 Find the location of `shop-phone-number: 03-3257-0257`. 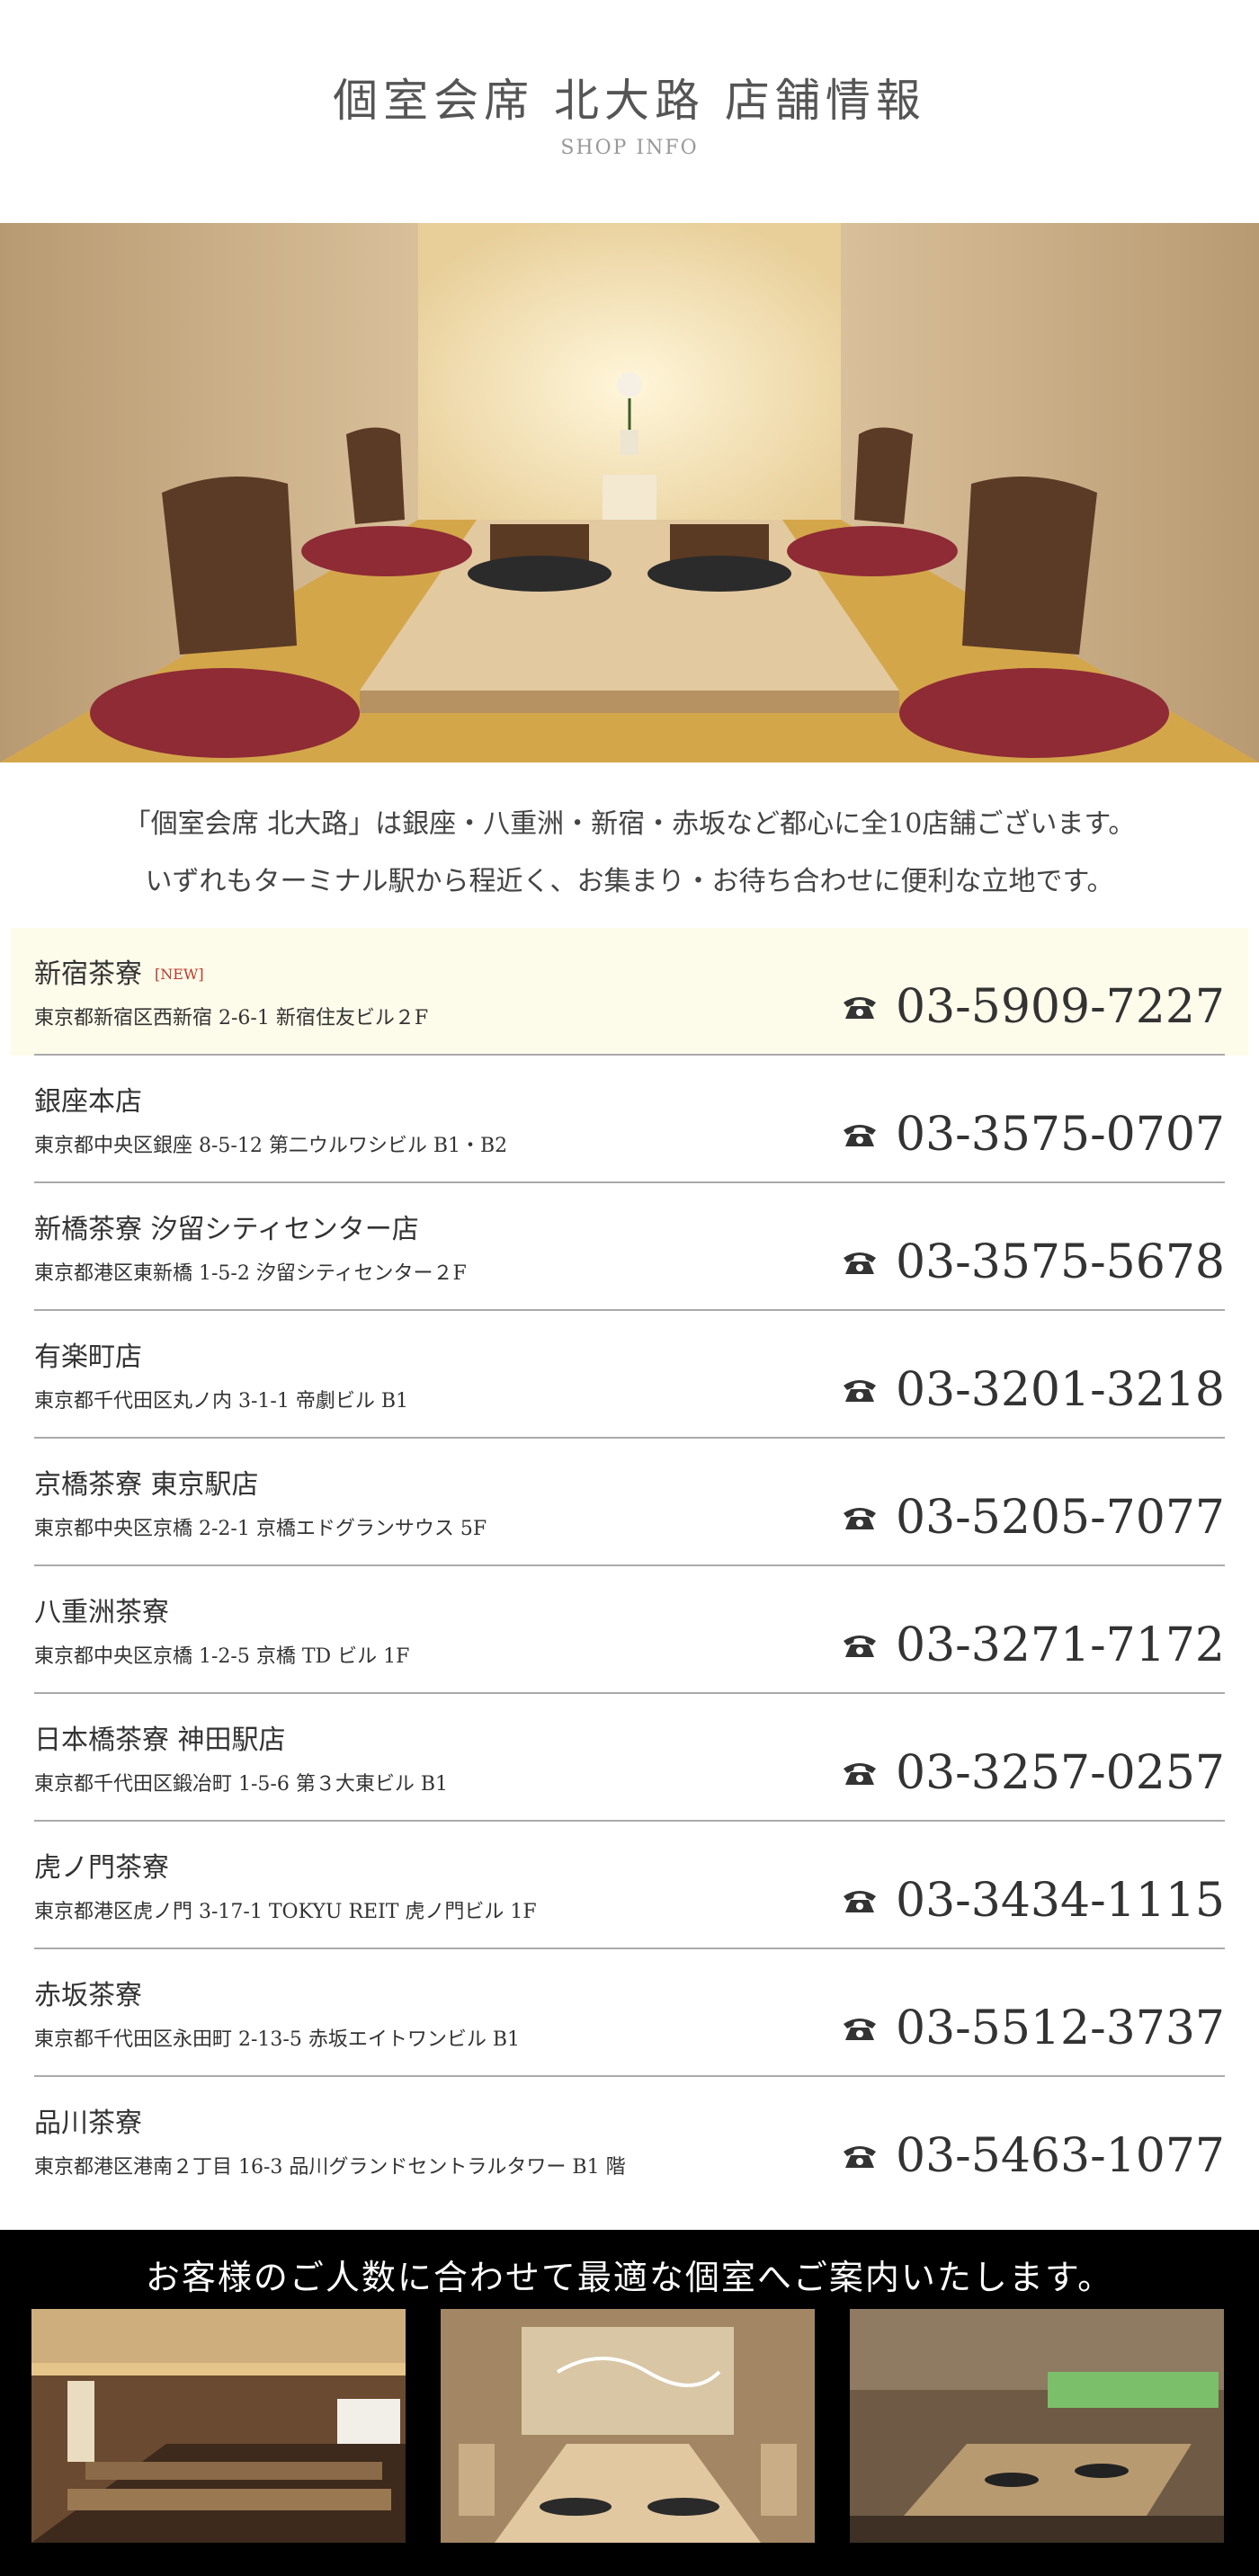

shop-phone-number: 03-3257-0257 is located at coordinates (1060, 1773).